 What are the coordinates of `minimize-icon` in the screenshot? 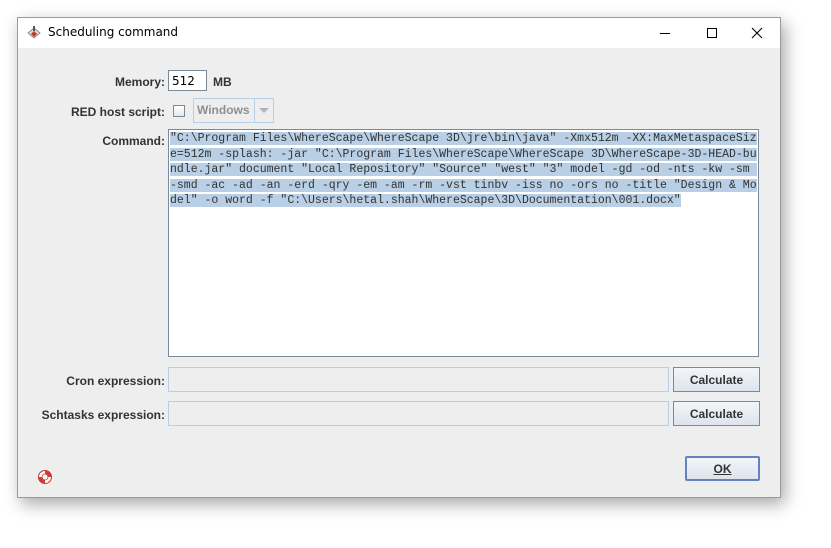 It's located at (665, 33).